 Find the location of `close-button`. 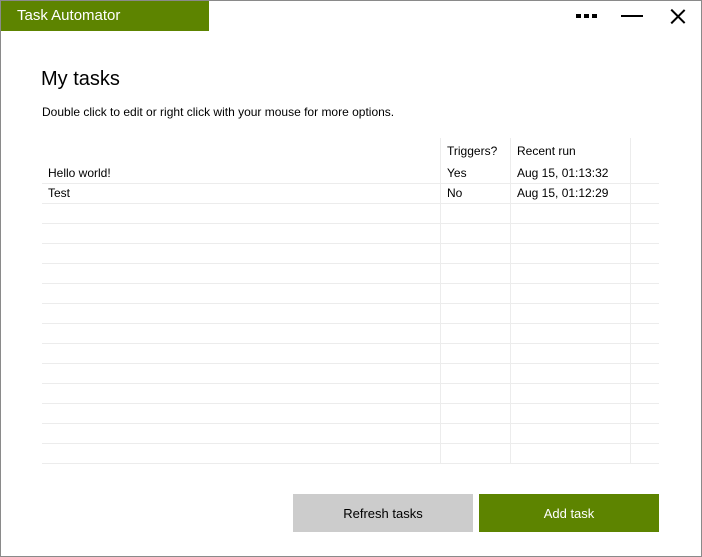

close-button is located at coordinates (678, 16).